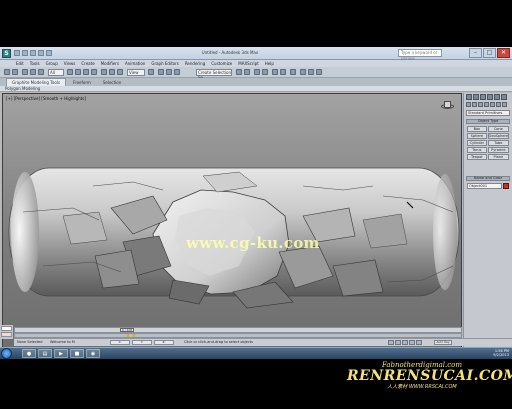 This screenshot has height=409, width=512. I want to click on shapes-icon, so click(474, 104).